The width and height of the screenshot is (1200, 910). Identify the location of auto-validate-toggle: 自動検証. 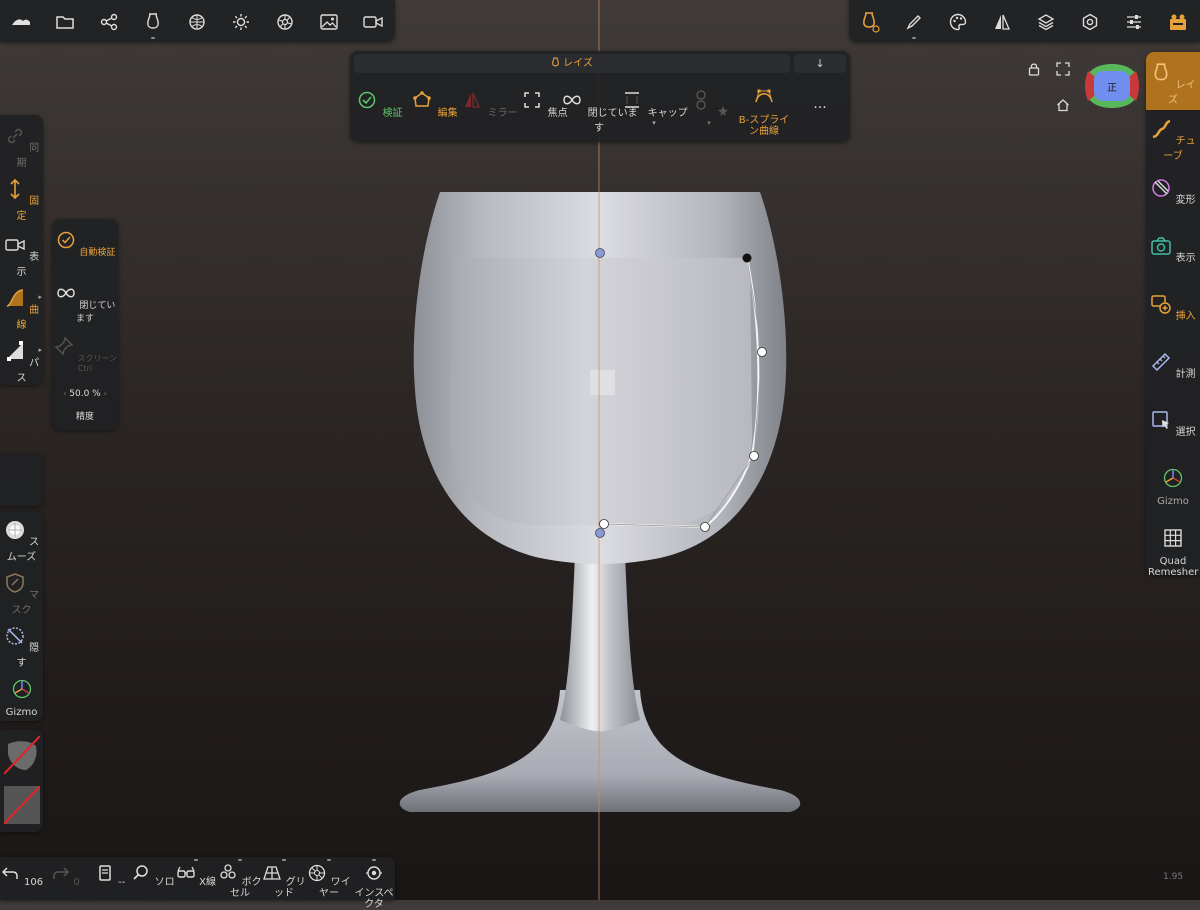
(85, 243).